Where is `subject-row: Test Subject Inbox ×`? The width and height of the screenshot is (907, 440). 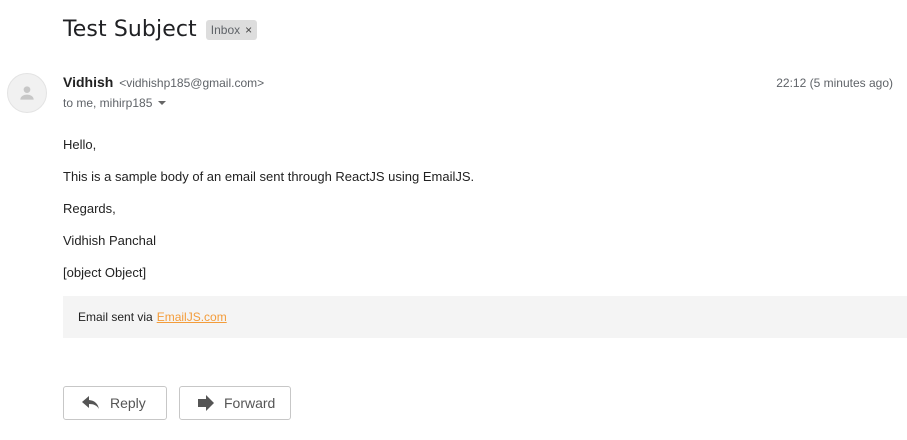 subject-row: Test Subject Inbox × is located at coordinates (160, 29).